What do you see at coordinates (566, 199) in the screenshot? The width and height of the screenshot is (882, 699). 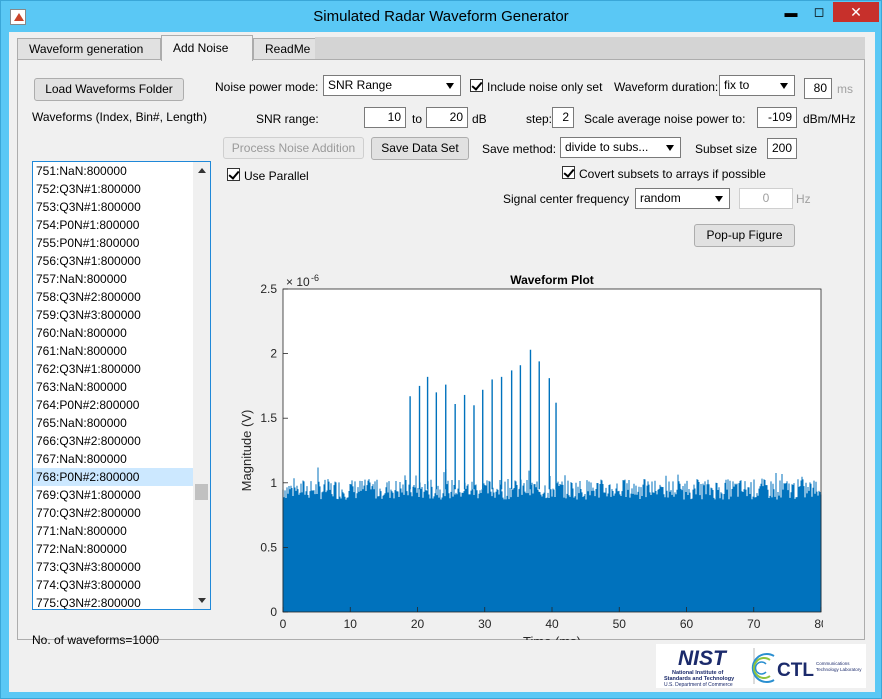 I see `center-frequency-label: Signal center frequency` at bounding box center [566, 199].